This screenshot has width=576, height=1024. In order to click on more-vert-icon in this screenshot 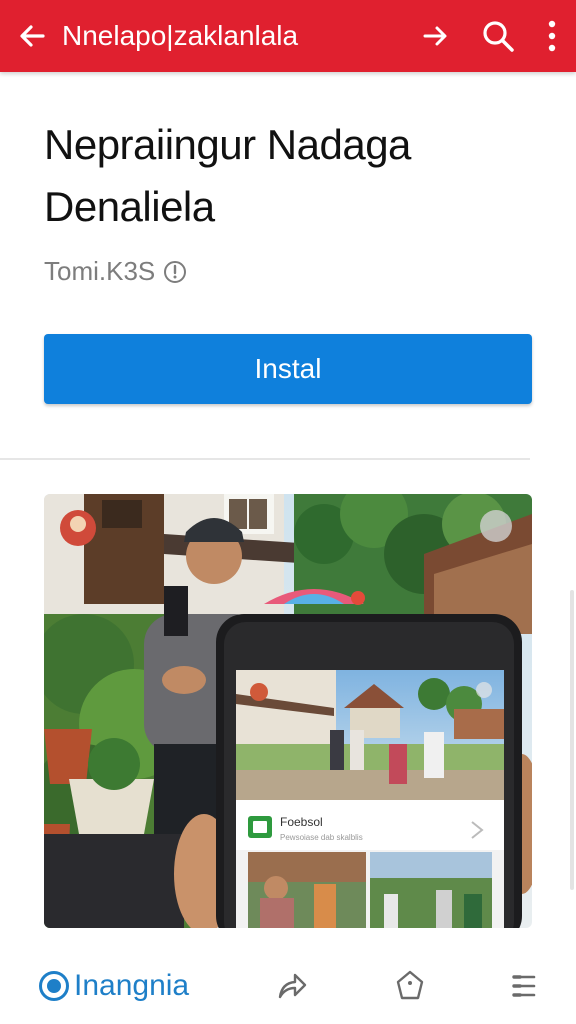, I will do `click(552, 36)`.